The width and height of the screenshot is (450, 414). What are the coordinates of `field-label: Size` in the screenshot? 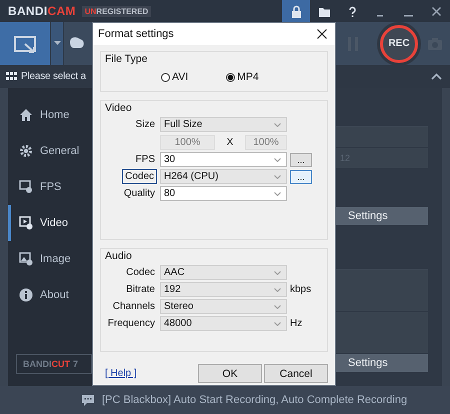 It's located at (145, 124).